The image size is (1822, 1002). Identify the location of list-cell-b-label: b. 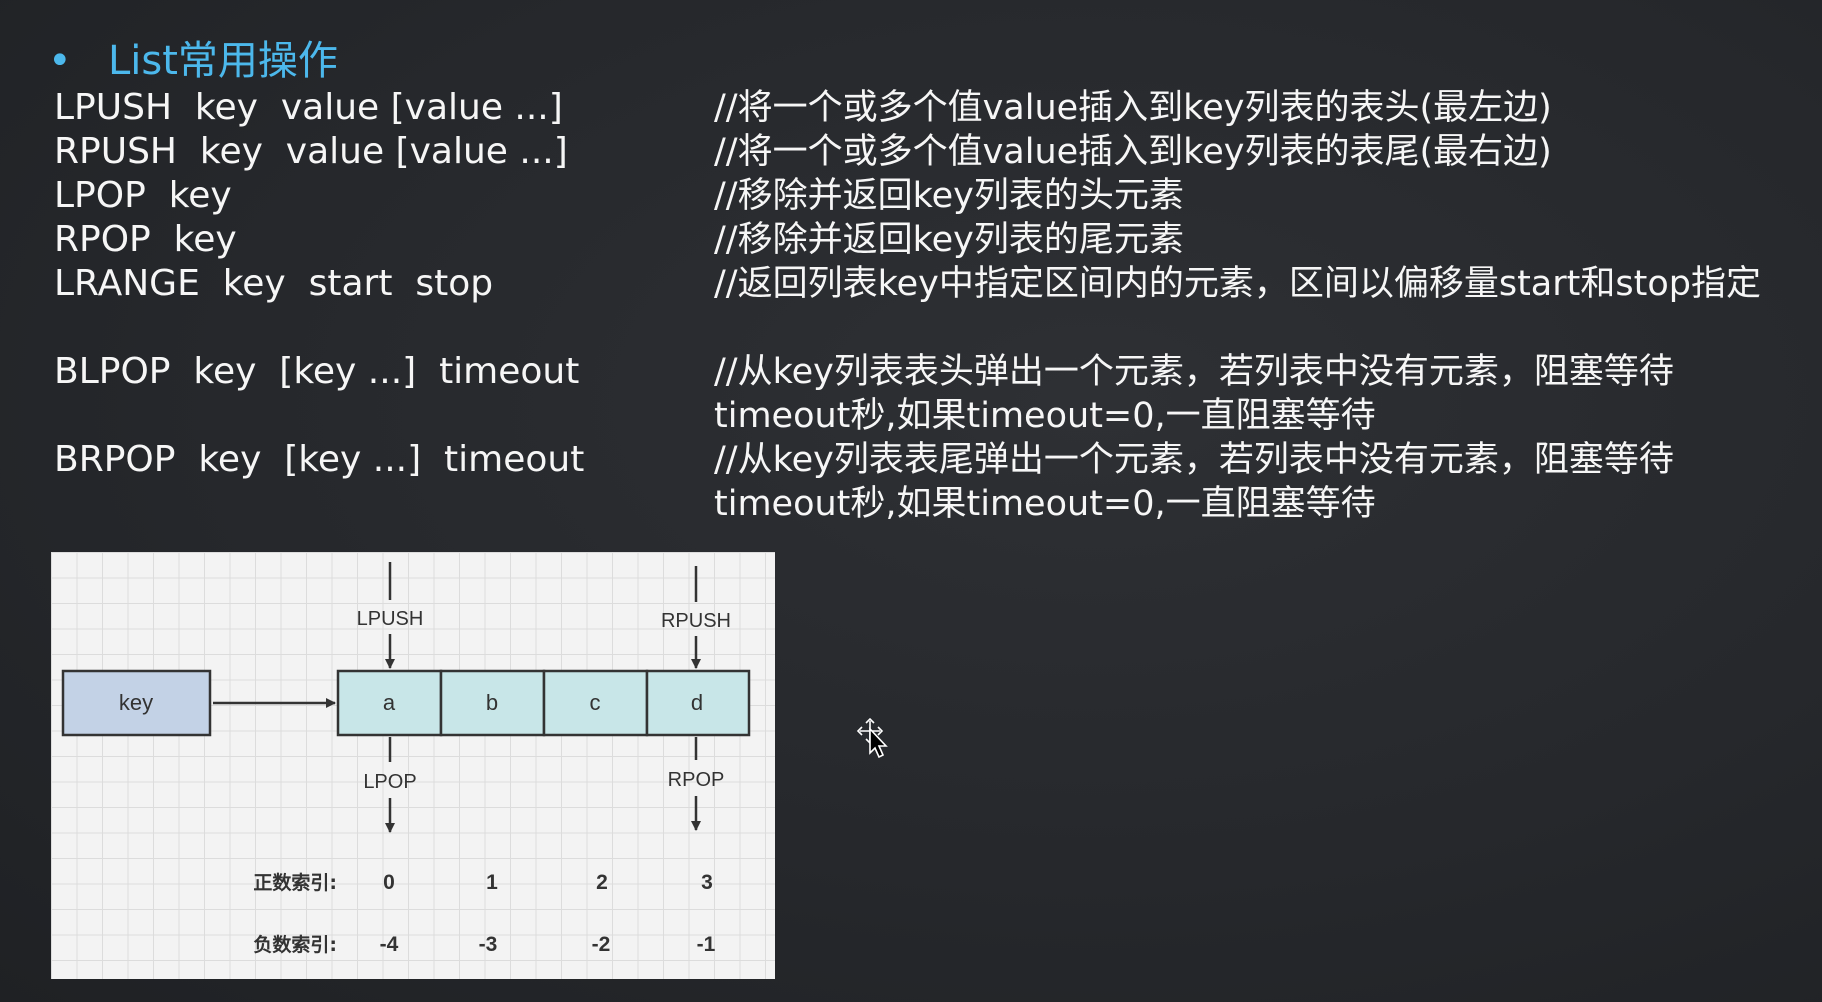
(492, 702).